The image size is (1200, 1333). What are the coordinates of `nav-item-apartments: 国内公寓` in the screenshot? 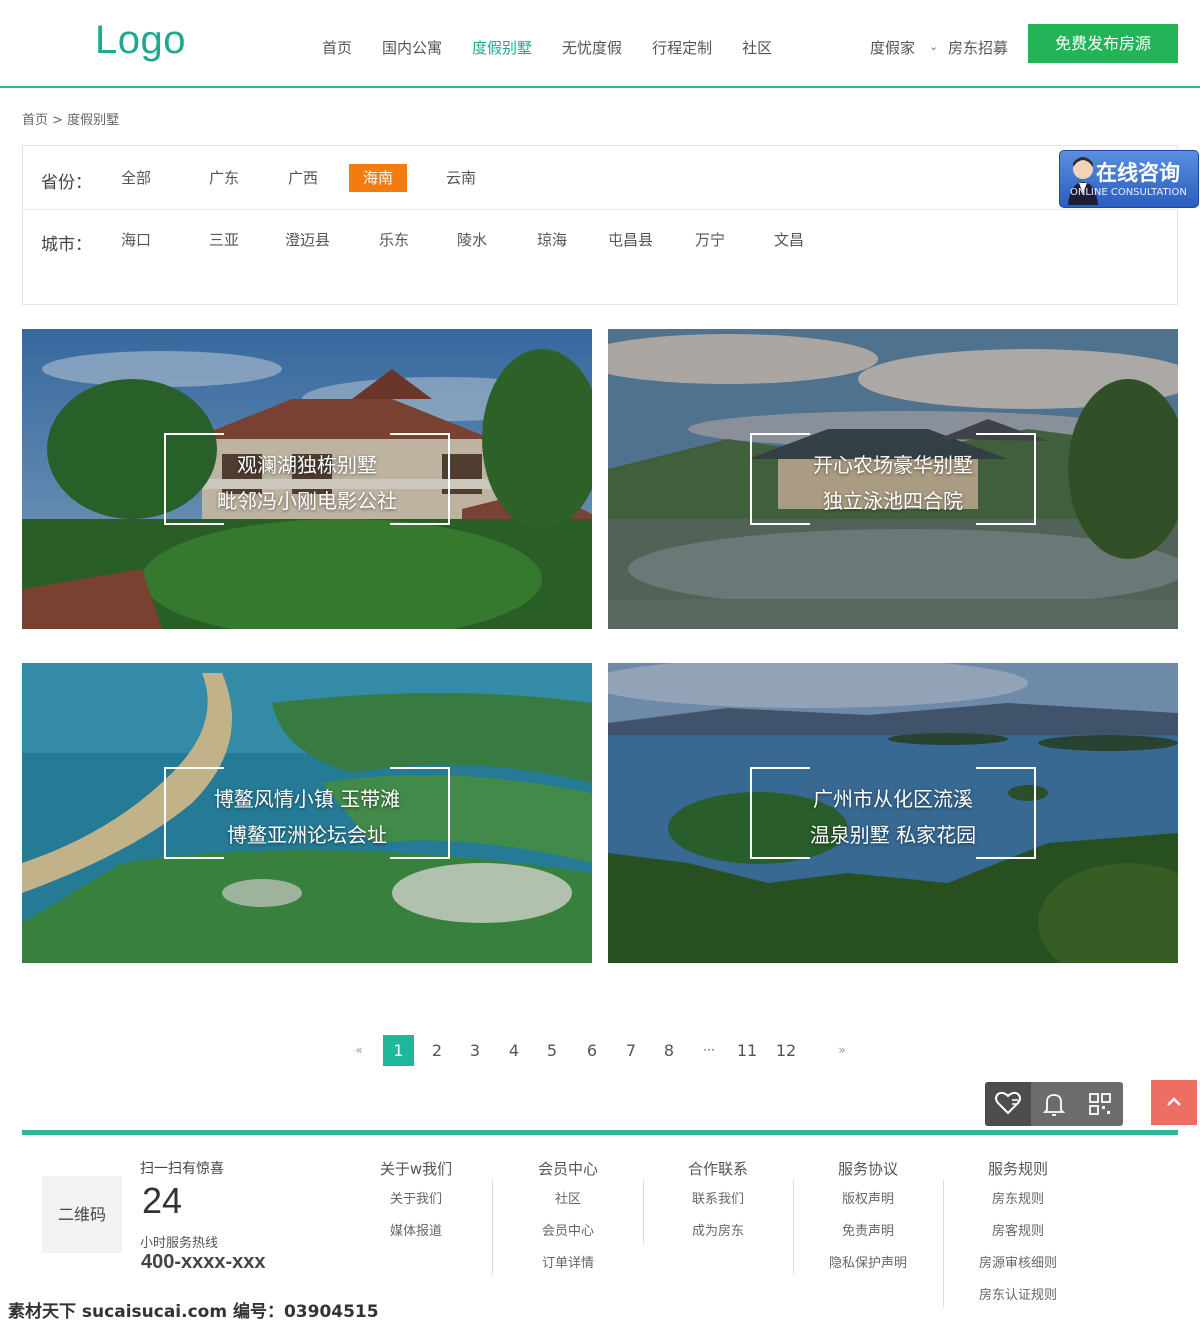 It's located at (412, 47).